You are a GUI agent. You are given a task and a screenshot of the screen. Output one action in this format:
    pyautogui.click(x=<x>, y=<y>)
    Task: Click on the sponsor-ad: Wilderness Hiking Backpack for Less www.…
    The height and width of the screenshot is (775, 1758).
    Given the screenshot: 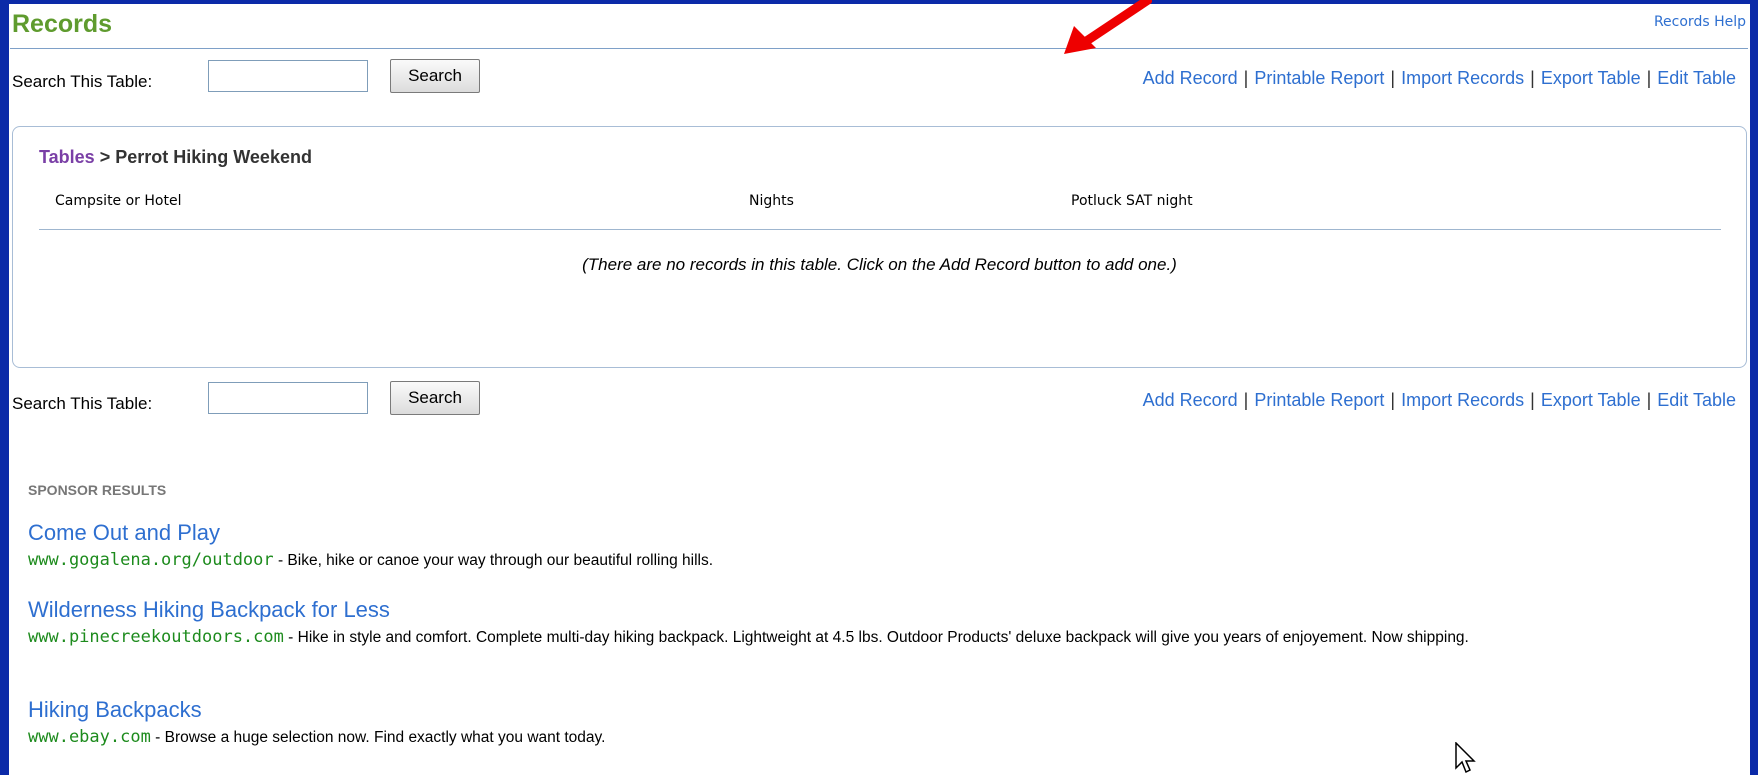 What is the action you would take?
    pyautogui.click(x=878, y=623)
    